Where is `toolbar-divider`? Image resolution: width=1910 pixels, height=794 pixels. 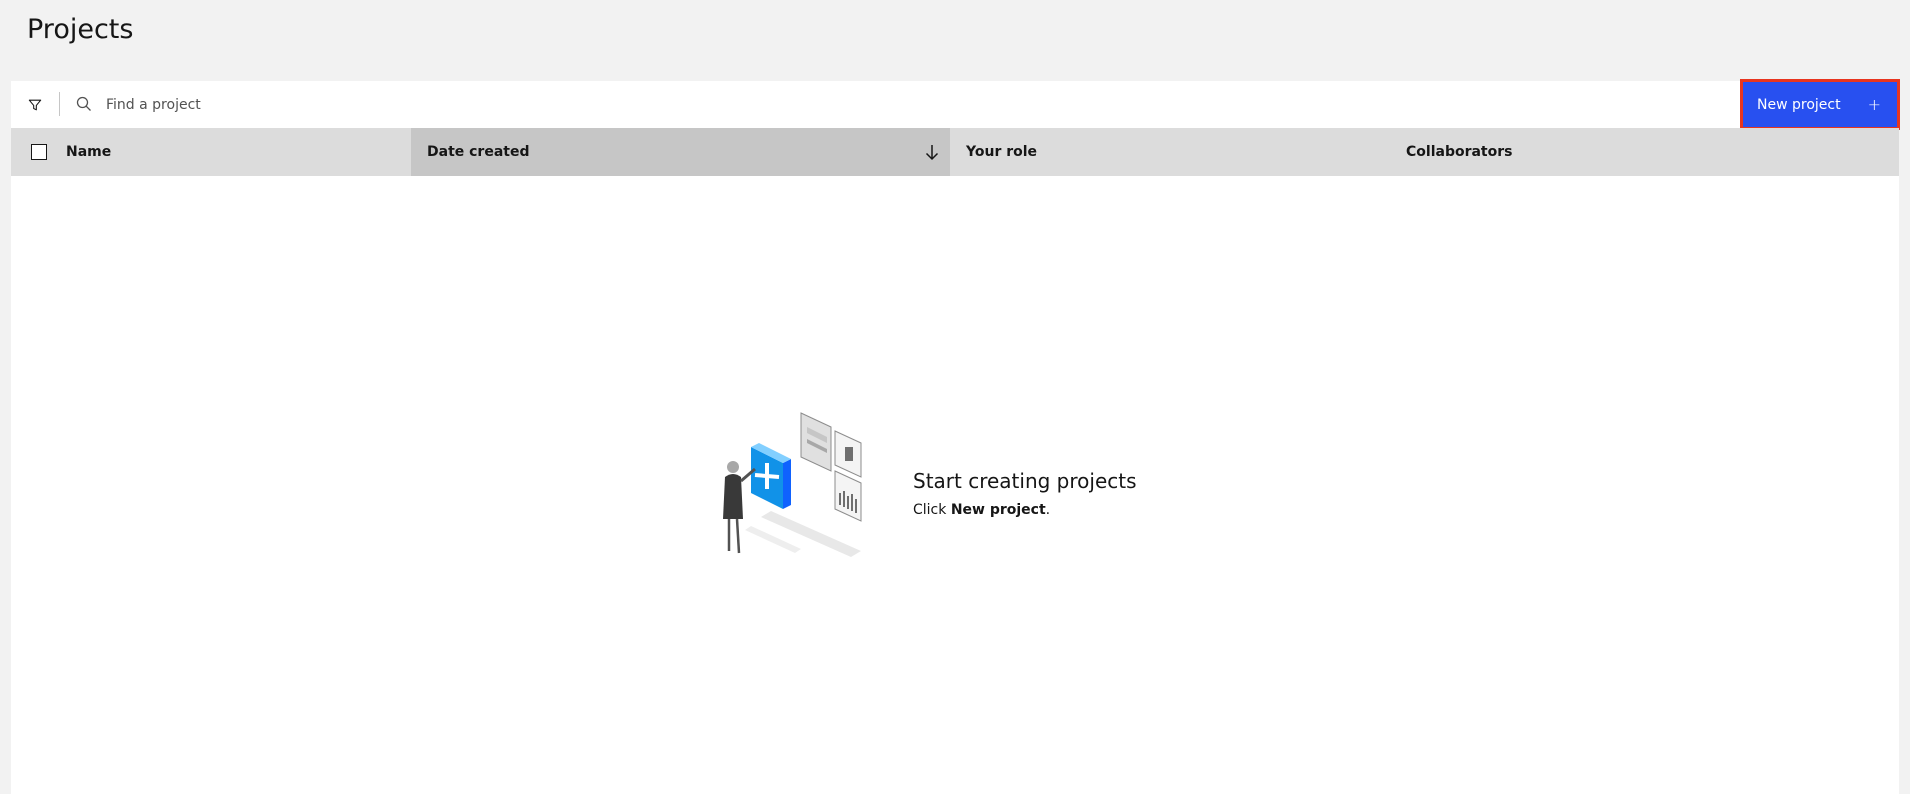
toolbar-divider is located at coordinates (59, 104).